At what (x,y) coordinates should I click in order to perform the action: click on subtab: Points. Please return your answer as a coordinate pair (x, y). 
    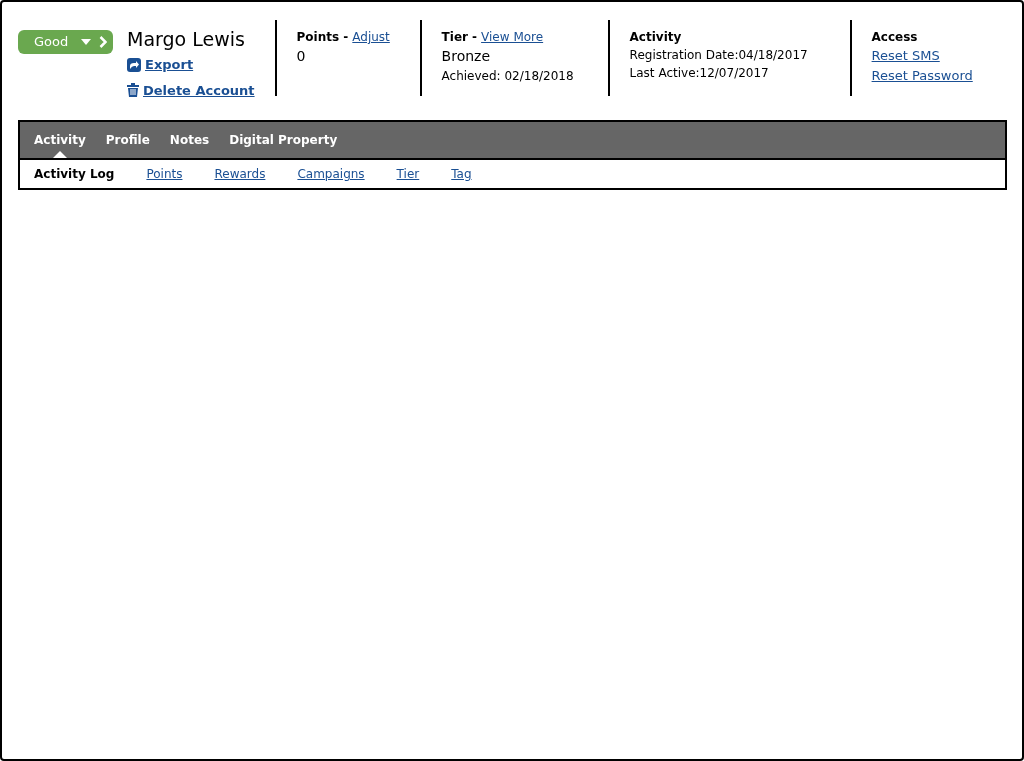
    Looking at the image, I should click on (164, 174).